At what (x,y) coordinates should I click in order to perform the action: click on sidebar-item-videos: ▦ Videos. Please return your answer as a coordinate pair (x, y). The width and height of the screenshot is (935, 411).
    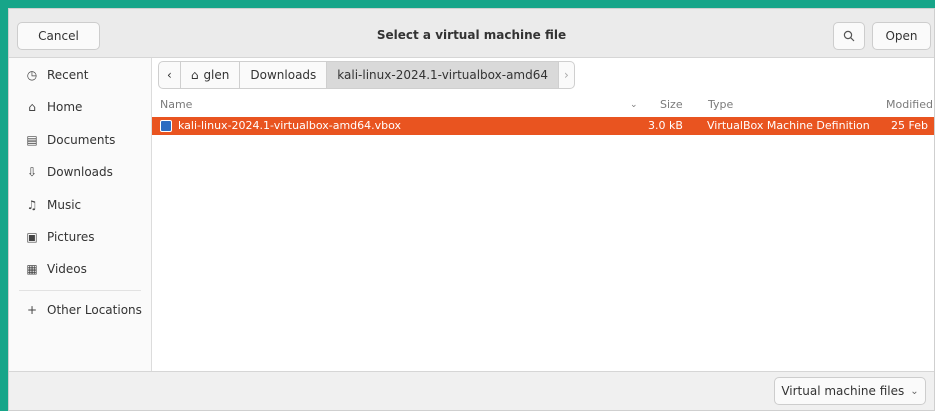
    Looking at the image, I should click on (79, 269).